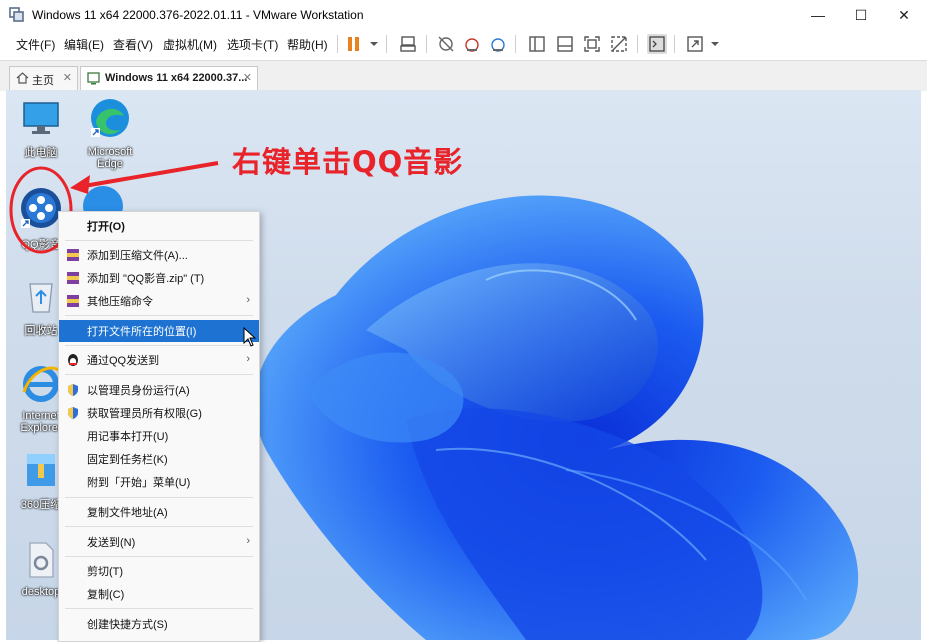 The height and width of the screenshot is (642, 927). I want to click on tab-vm: Windows 11 x64 22000.37... ✕, so click(169, 78).